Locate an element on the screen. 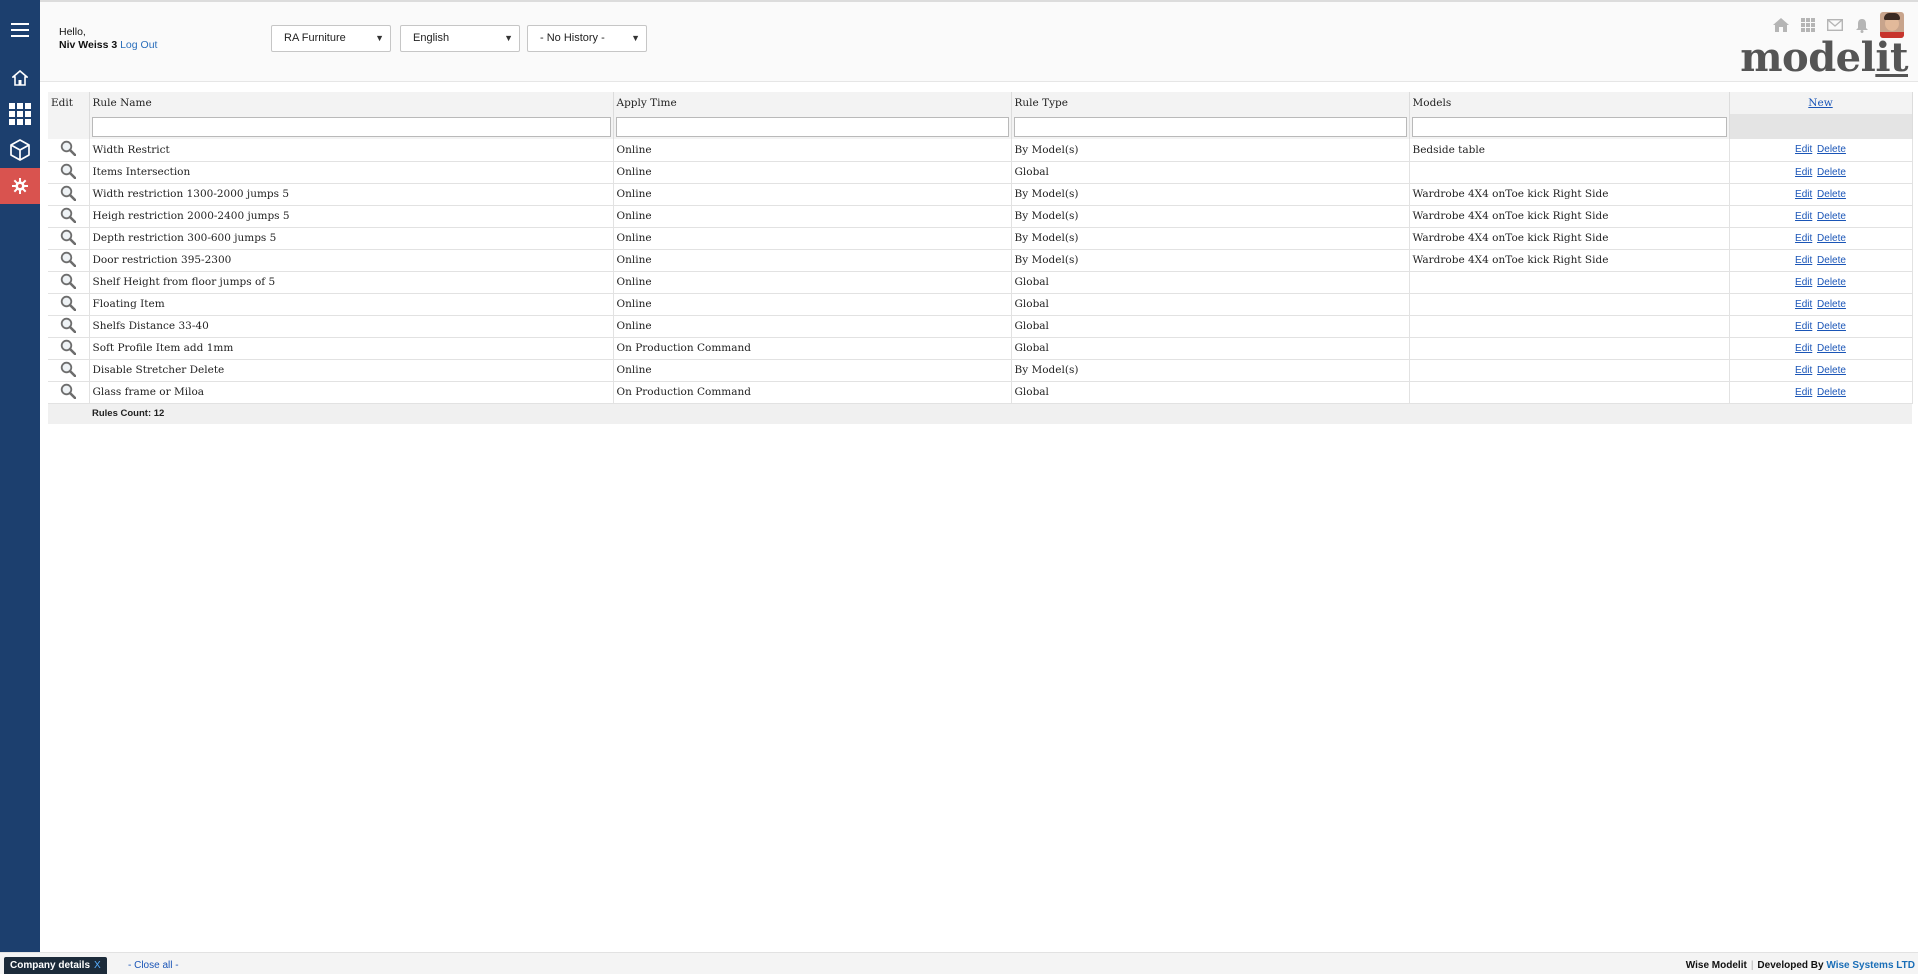 The height and width of the screenshot is (974, 1918). apps-grid-icon is located at coordinates (1808, 25).